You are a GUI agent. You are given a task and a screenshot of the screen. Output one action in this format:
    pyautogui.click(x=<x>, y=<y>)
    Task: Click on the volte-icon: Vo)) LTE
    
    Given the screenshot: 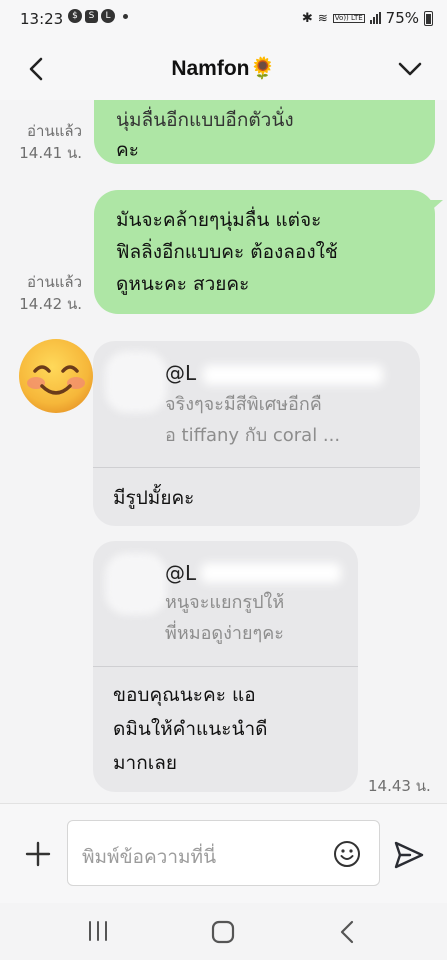 What is the action you would take?
    pyautogui.click(x=348, y=18)
    